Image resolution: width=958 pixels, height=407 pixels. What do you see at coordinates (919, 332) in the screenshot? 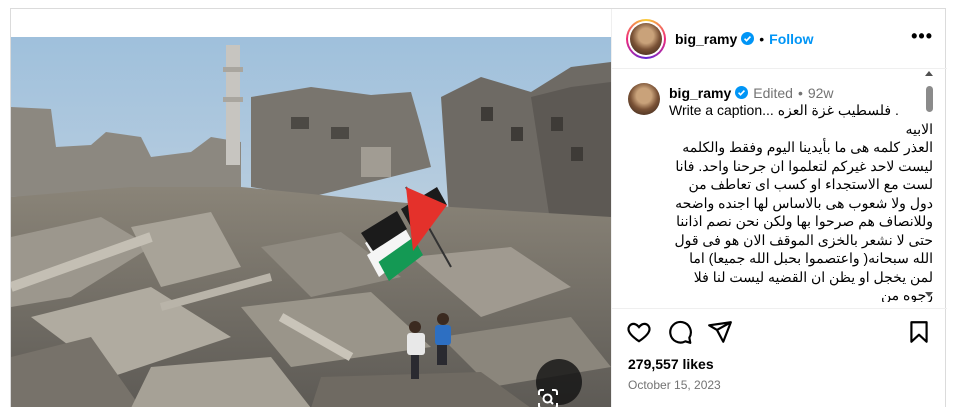
I see `bookmark-icon` at bounding box center [919, 332].